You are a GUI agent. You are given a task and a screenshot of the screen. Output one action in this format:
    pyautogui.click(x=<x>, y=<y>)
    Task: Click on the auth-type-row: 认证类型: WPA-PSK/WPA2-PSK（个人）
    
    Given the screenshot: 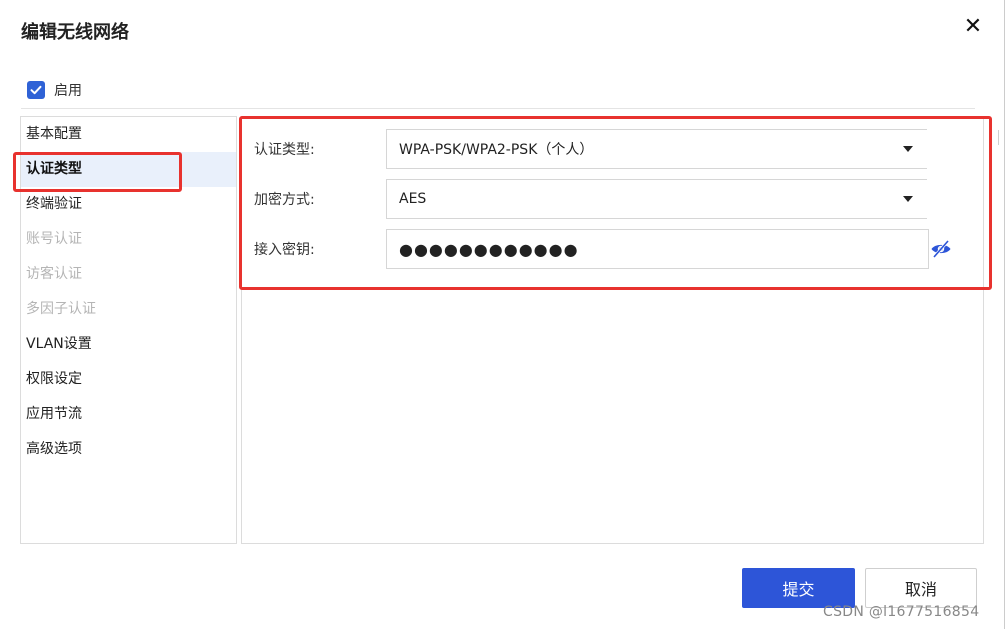 What is the action you would take?
    pyautogui.click(x=590, y=149)
    